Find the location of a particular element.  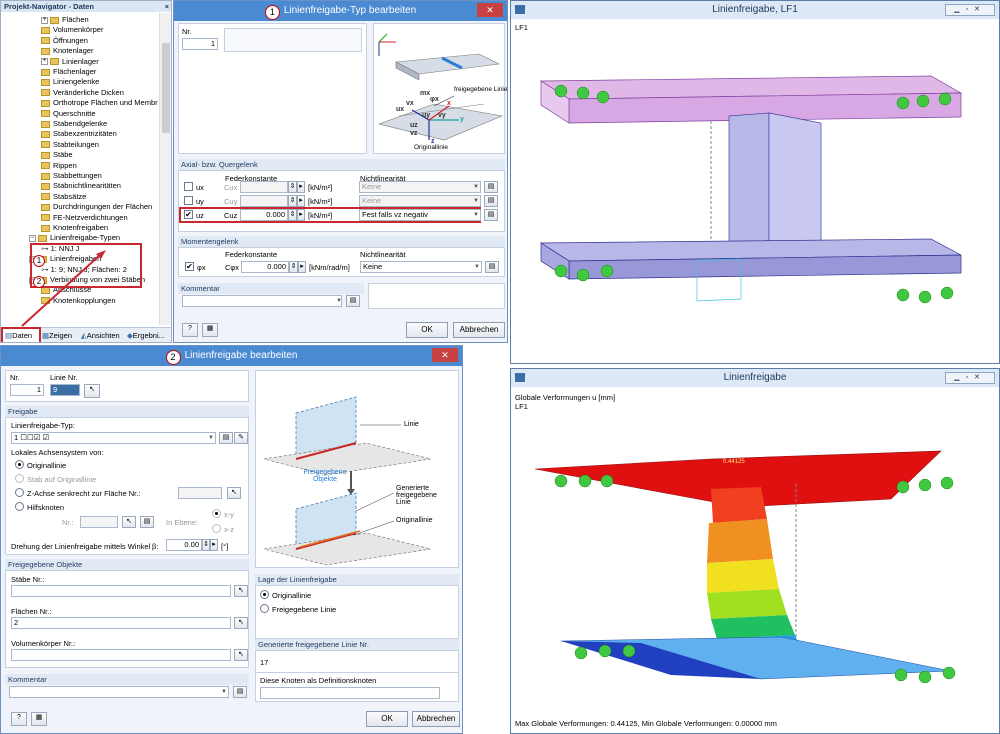

radio-zachse is located at coordinates (19, 492).